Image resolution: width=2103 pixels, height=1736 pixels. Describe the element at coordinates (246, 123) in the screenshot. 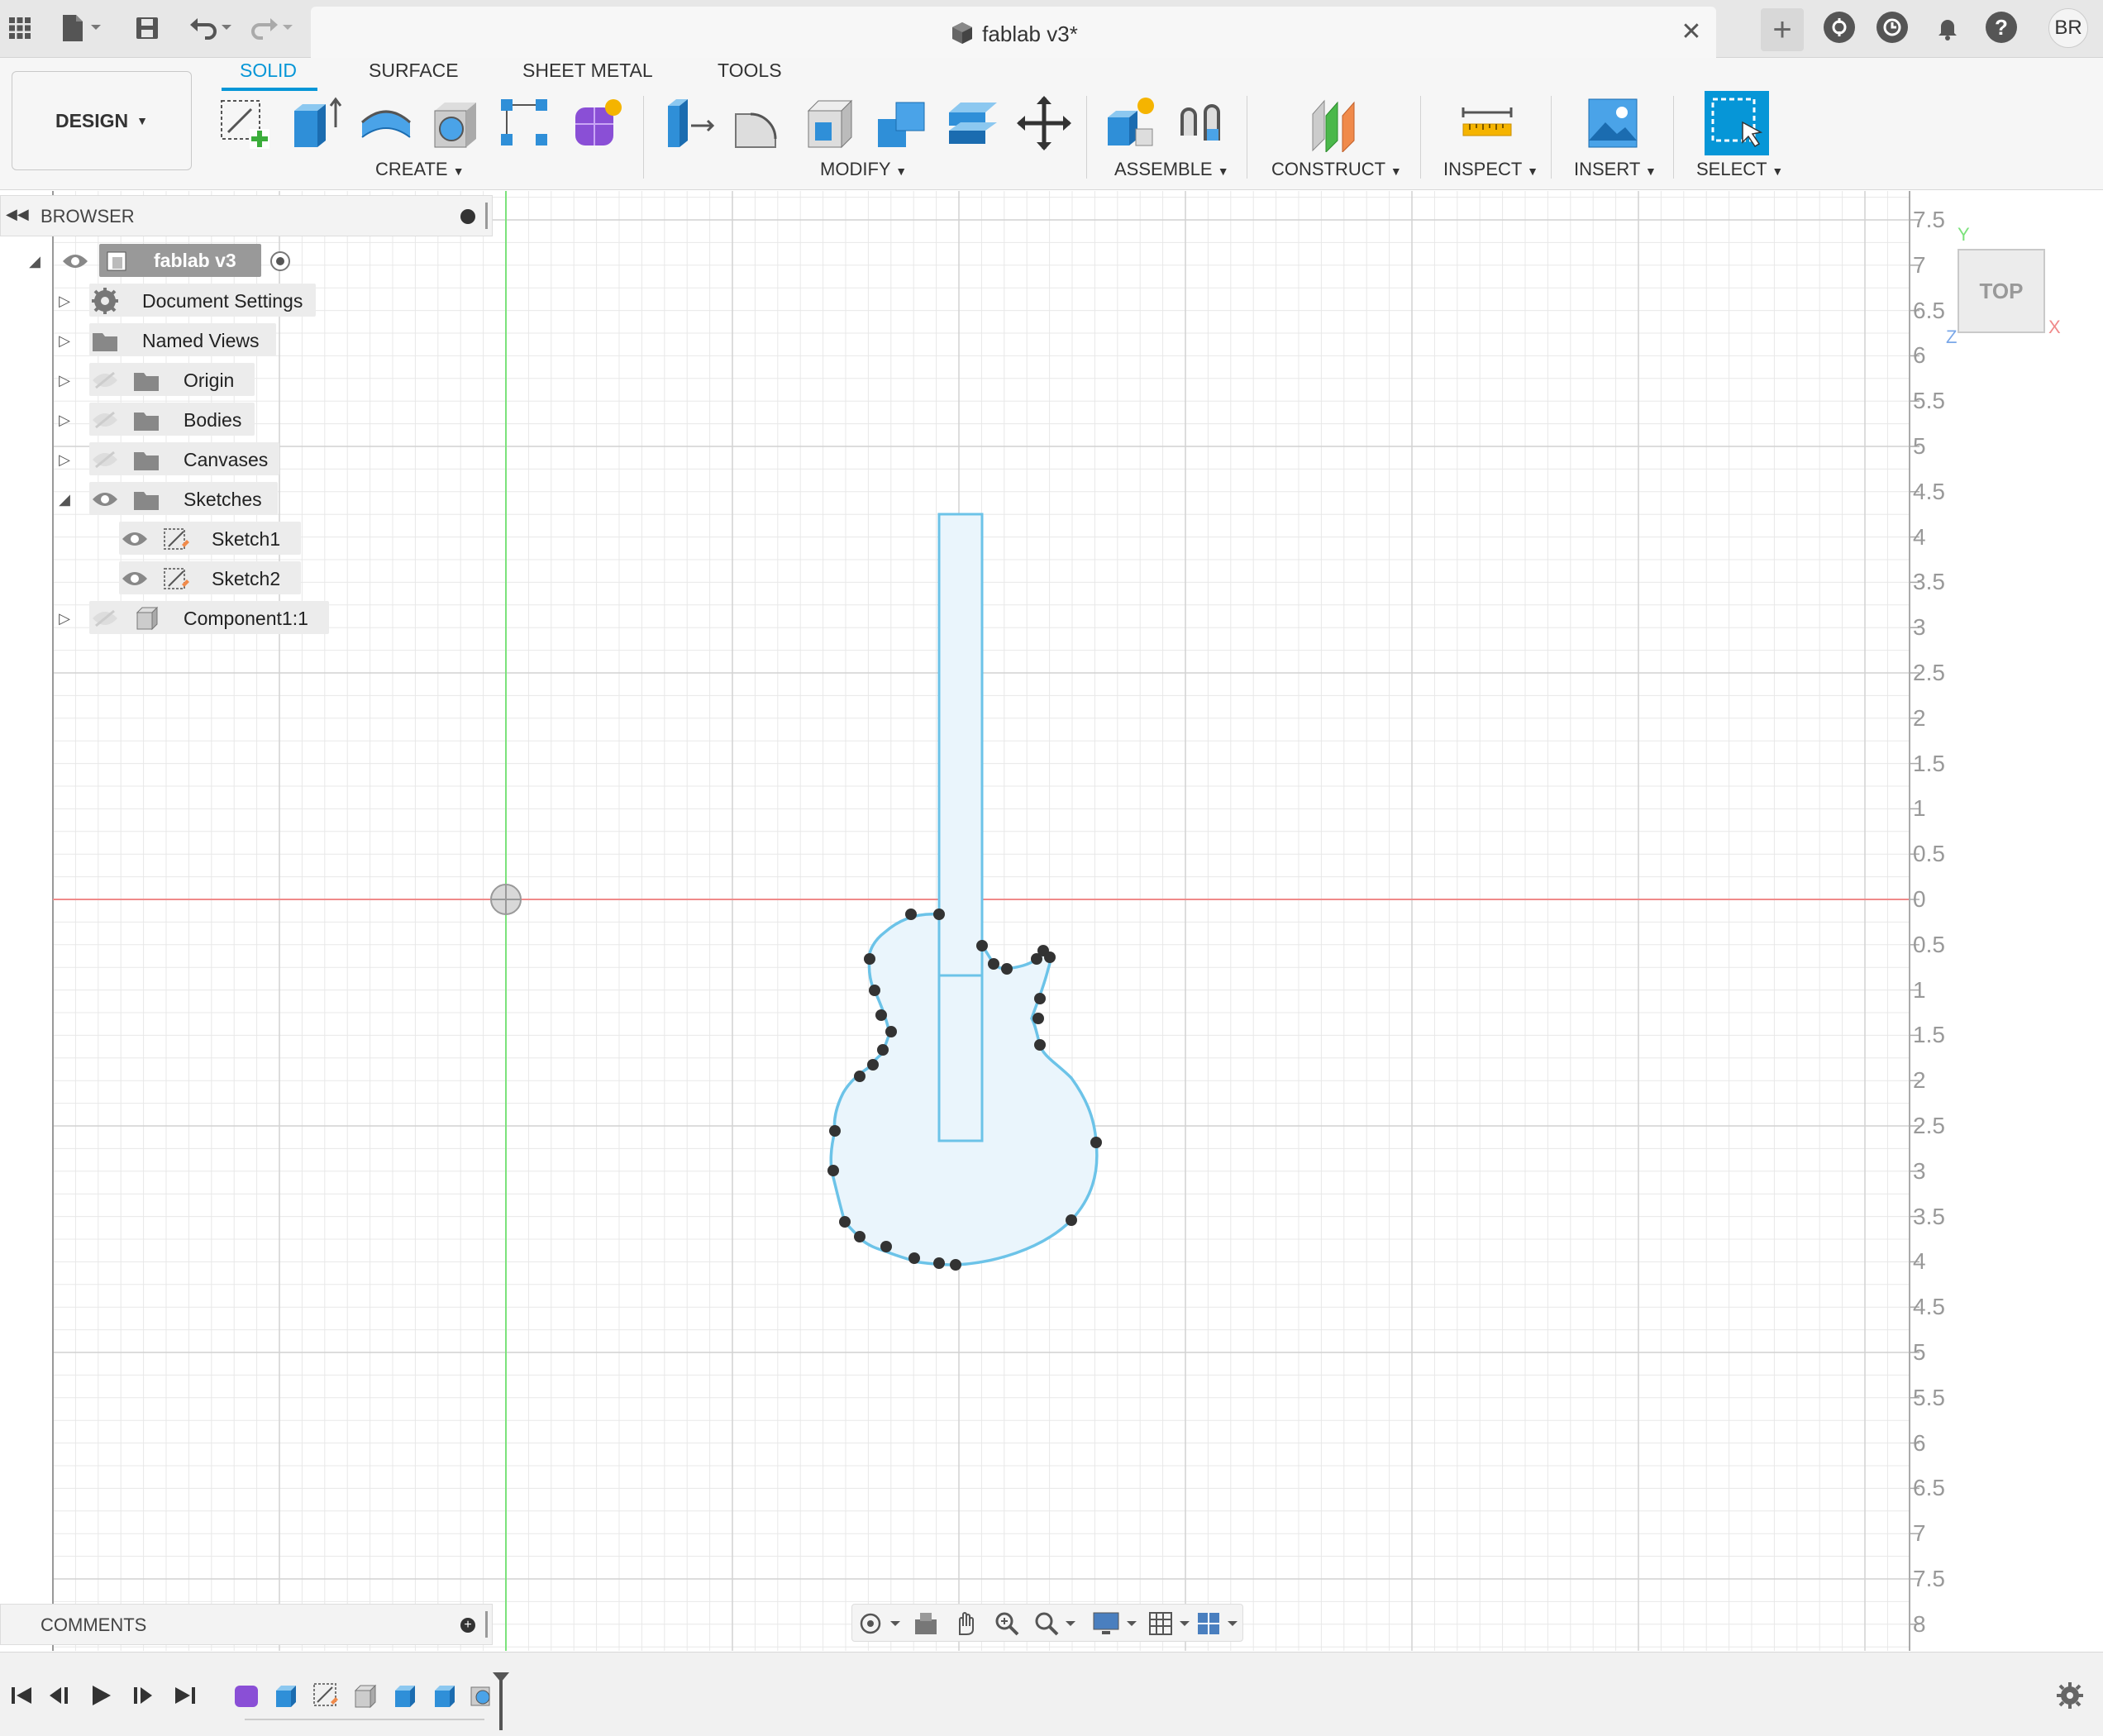

I see `create-sketch-icon` at that location.